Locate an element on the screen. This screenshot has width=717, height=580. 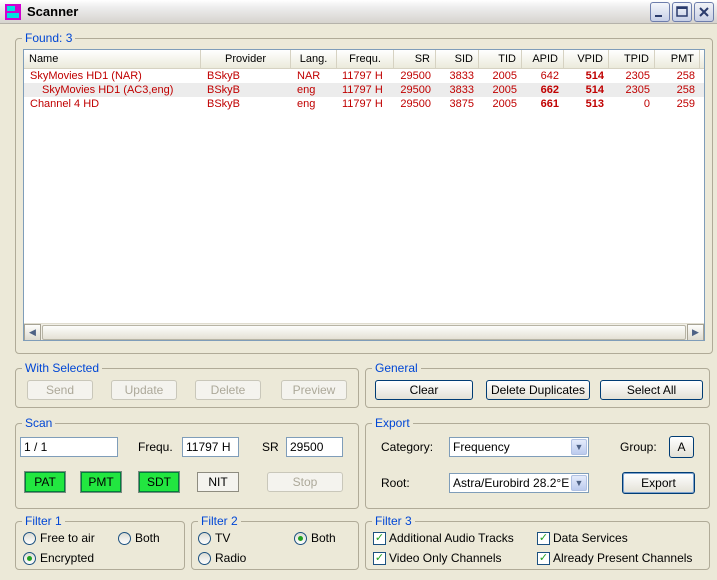
app-icon is located at coordinates (13, 12).